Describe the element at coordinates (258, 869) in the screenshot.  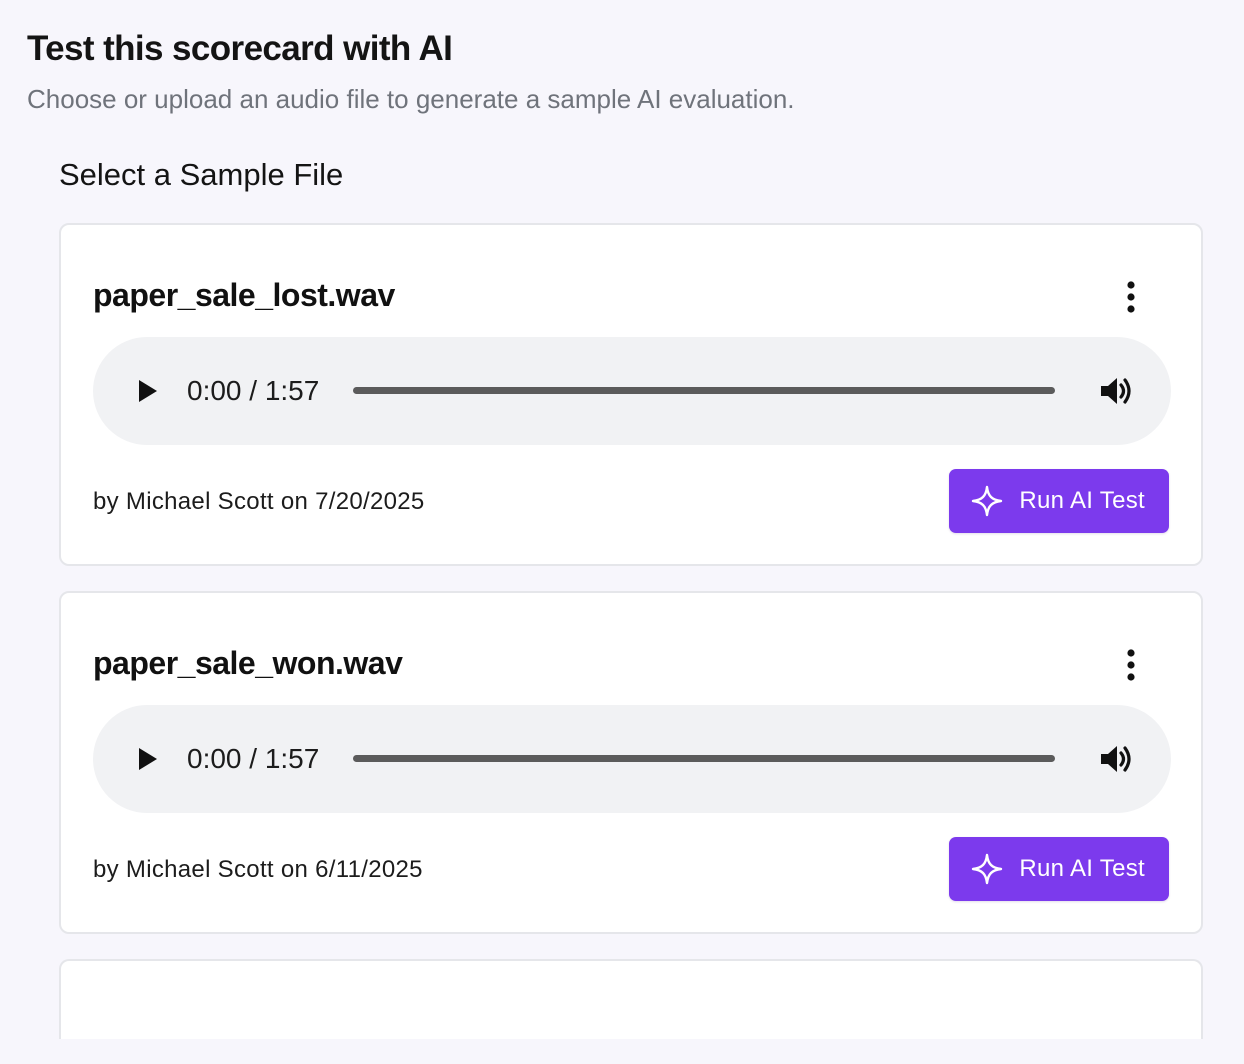
I see `file-meta: by Michael Scott on 6/11/2025` at that location.